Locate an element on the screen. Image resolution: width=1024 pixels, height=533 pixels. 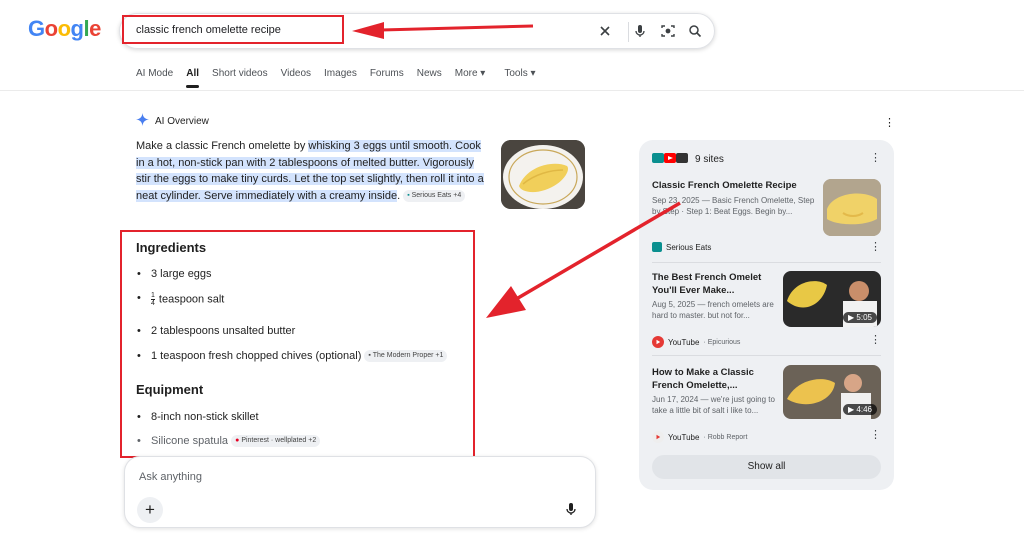
serious-eats-icon is located at coordinates (657, 247).